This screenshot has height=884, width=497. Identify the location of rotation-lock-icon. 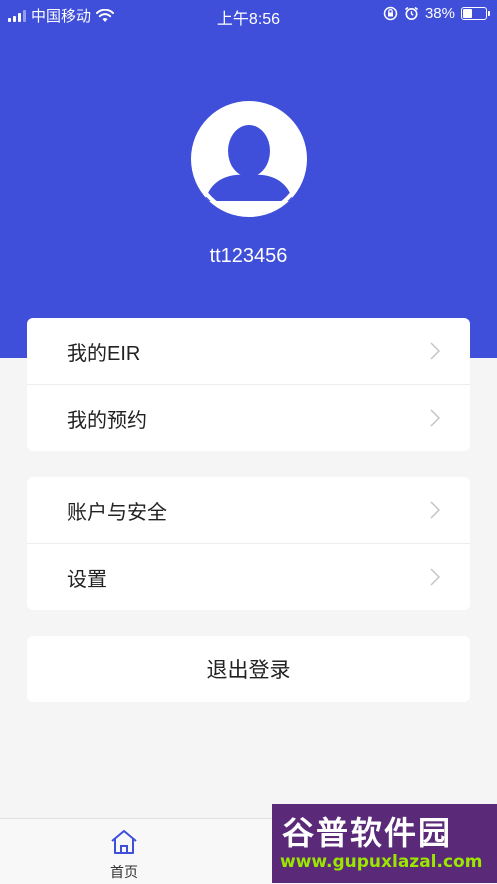
(390, 13).